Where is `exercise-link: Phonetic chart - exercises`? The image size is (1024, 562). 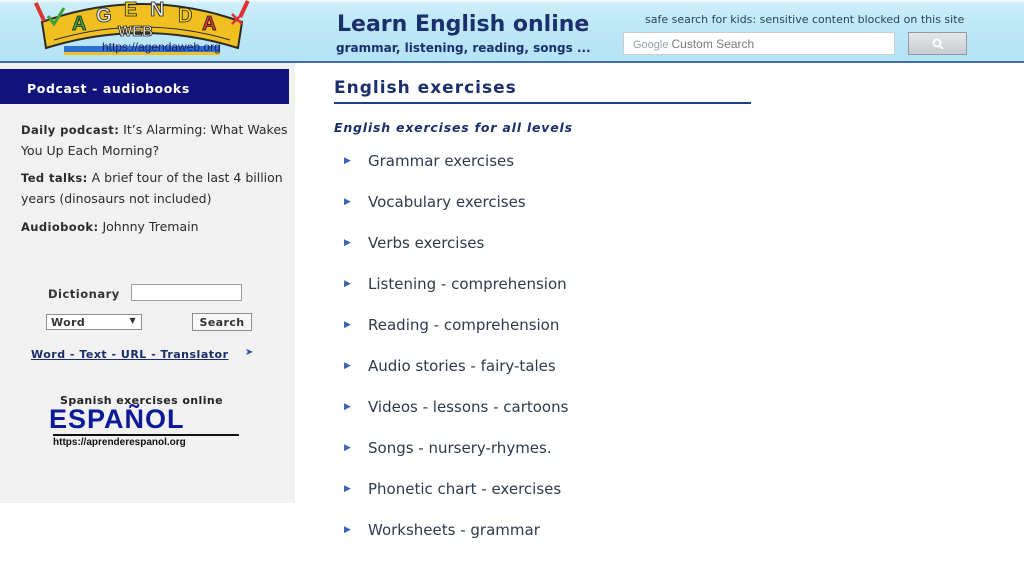 exercise-link: Phonetic chart - exercises is located at coordinates (464, 489).